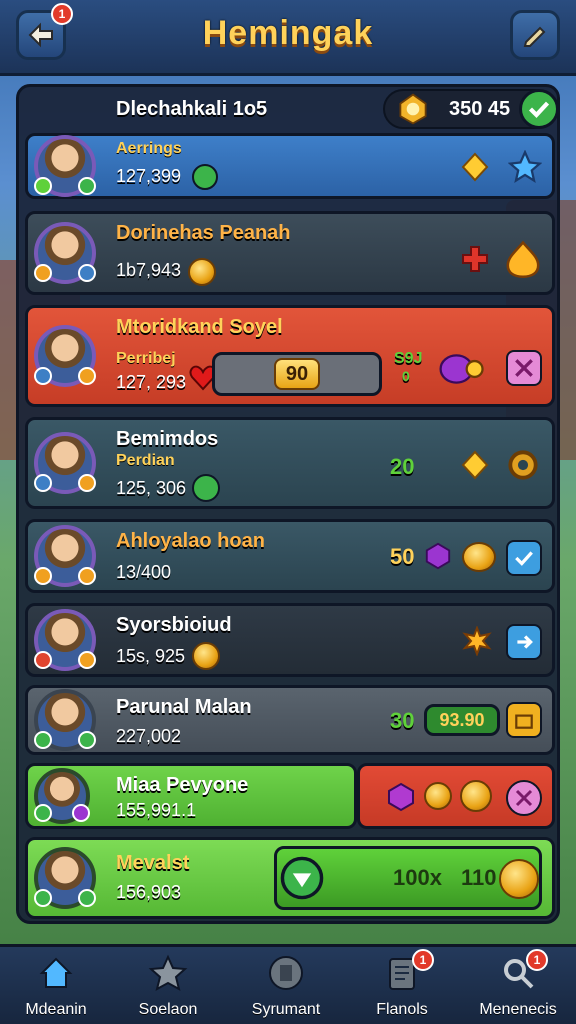 This screenshot has width=576, height=1024. I want to click on add-resource-button, so click(539, 109).